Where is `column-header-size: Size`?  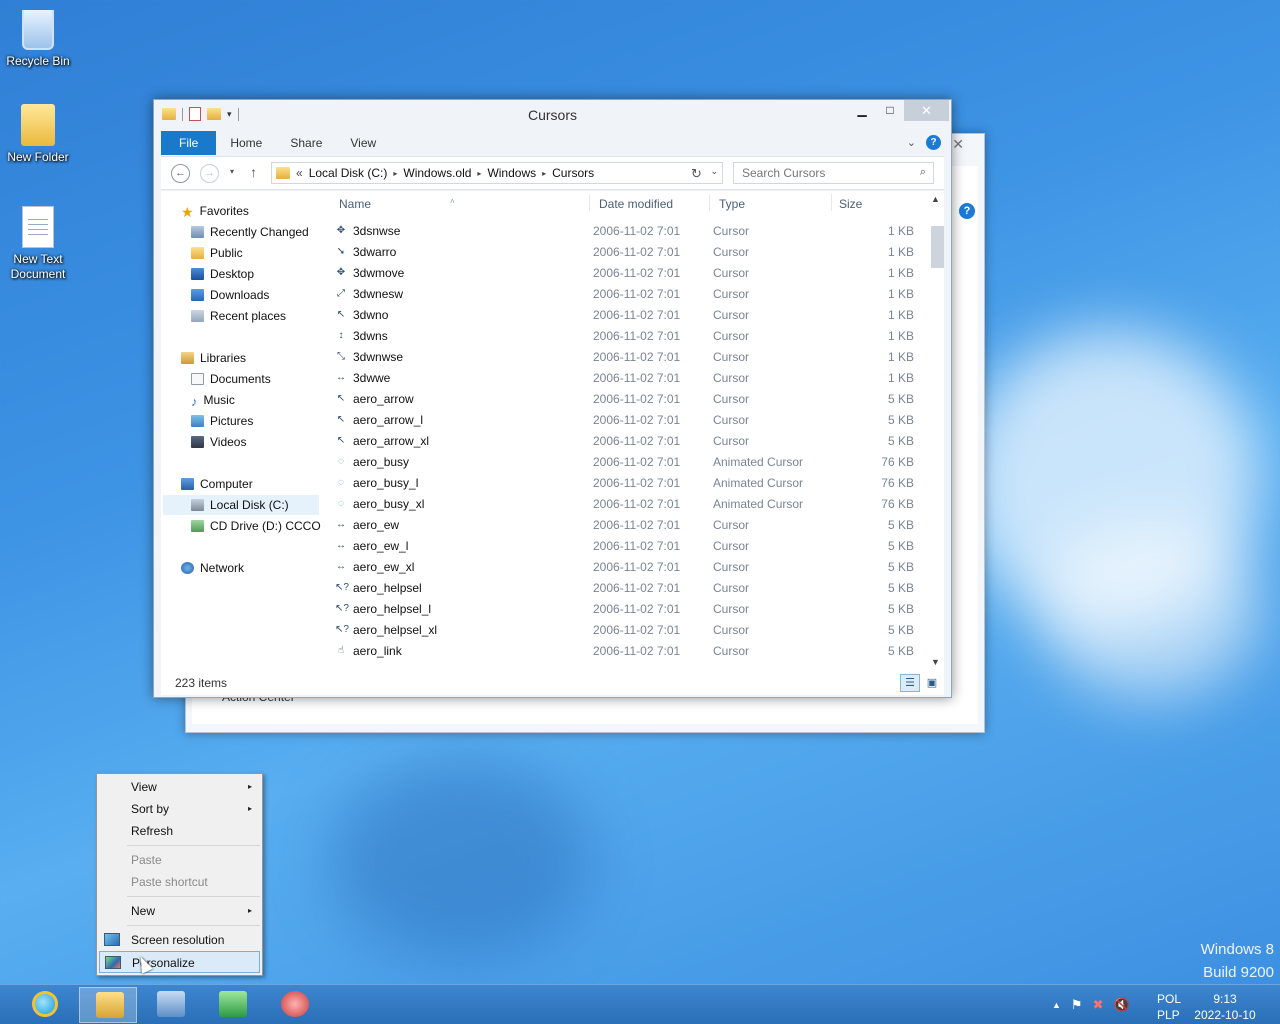 column-header-size: Size is located at coordinates (850, 204).